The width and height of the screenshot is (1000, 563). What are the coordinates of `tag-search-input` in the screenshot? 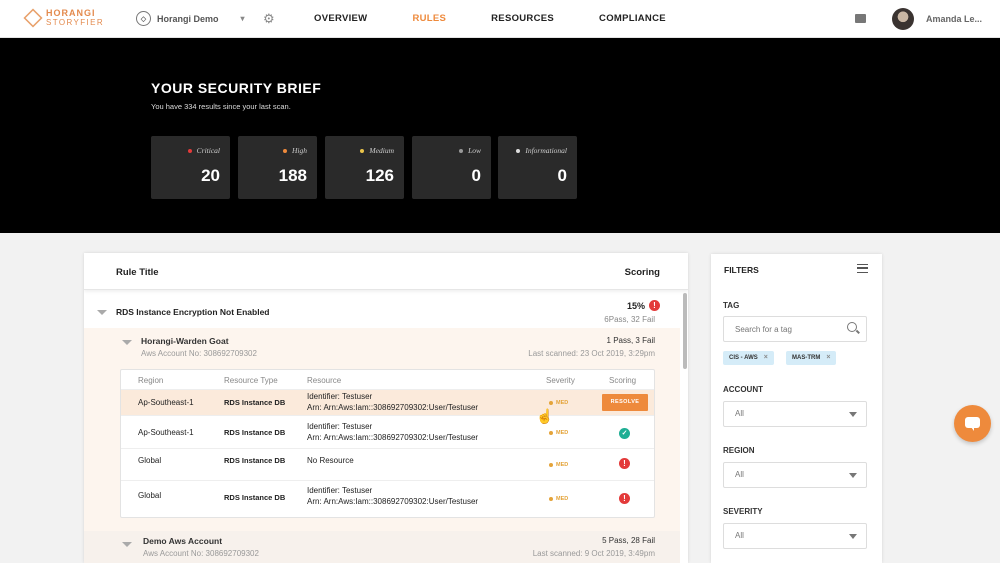 It's located at (795, 329).